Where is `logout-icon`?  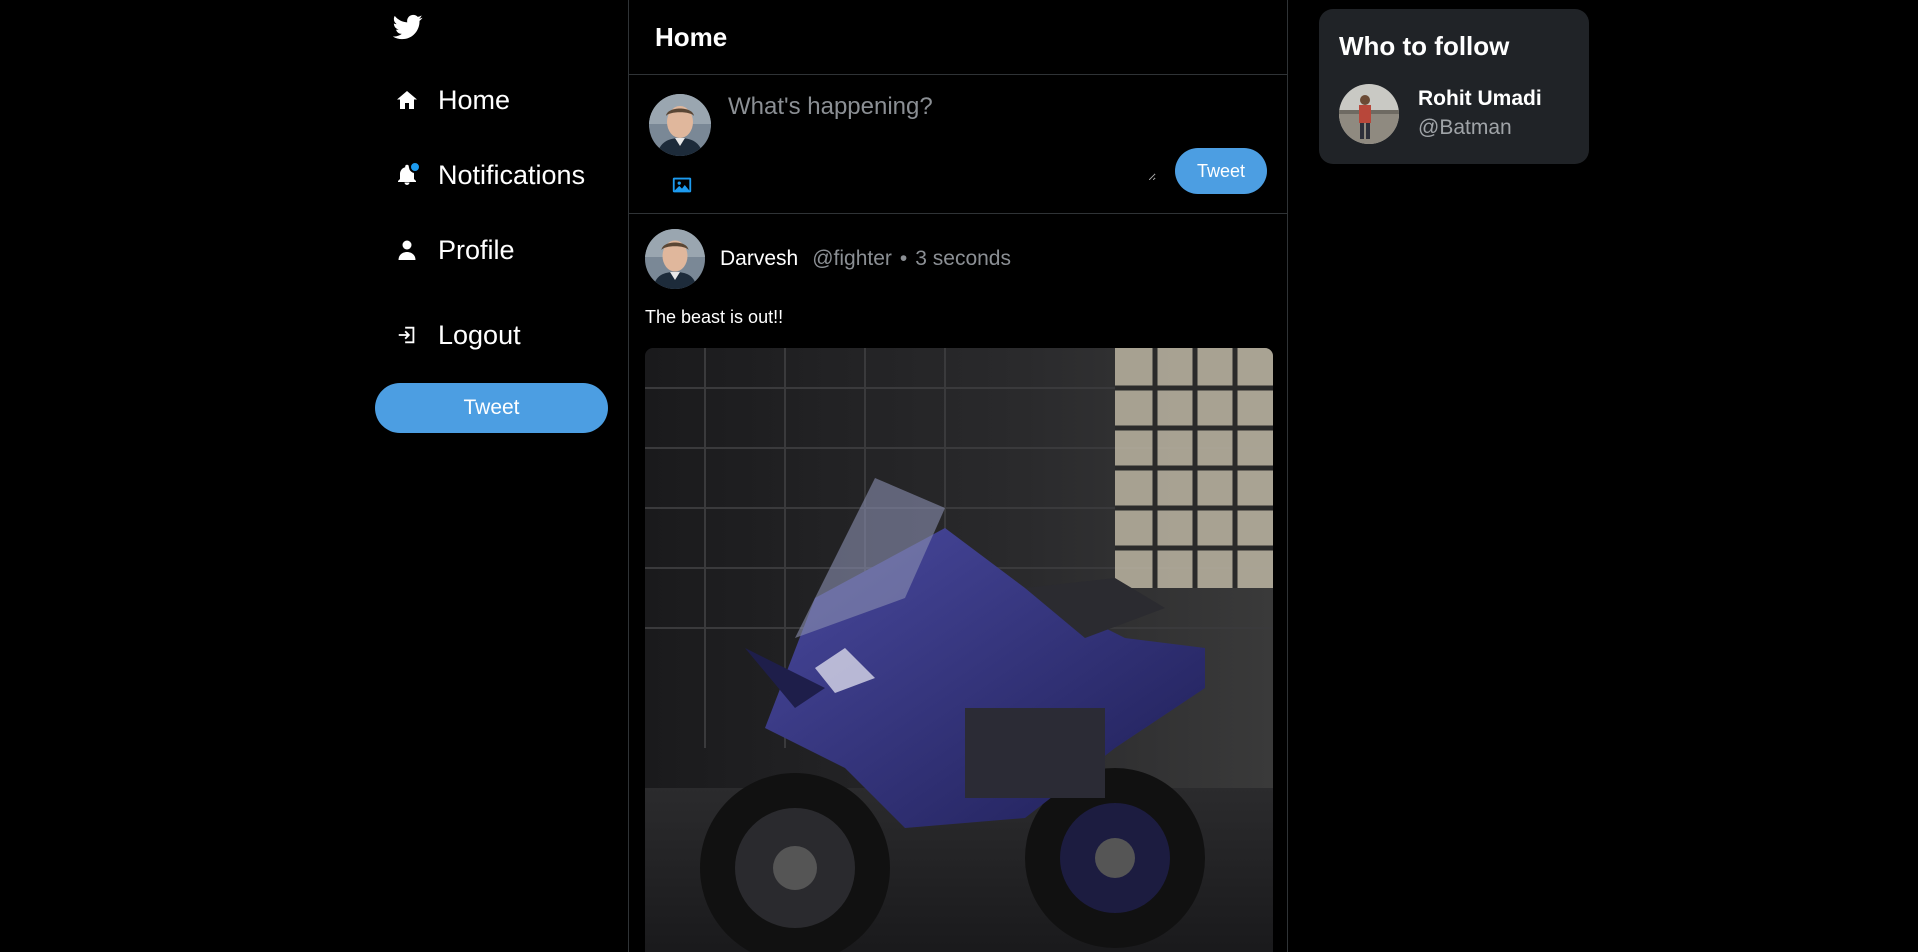
logout-icon is located at coordinates (407, 335).